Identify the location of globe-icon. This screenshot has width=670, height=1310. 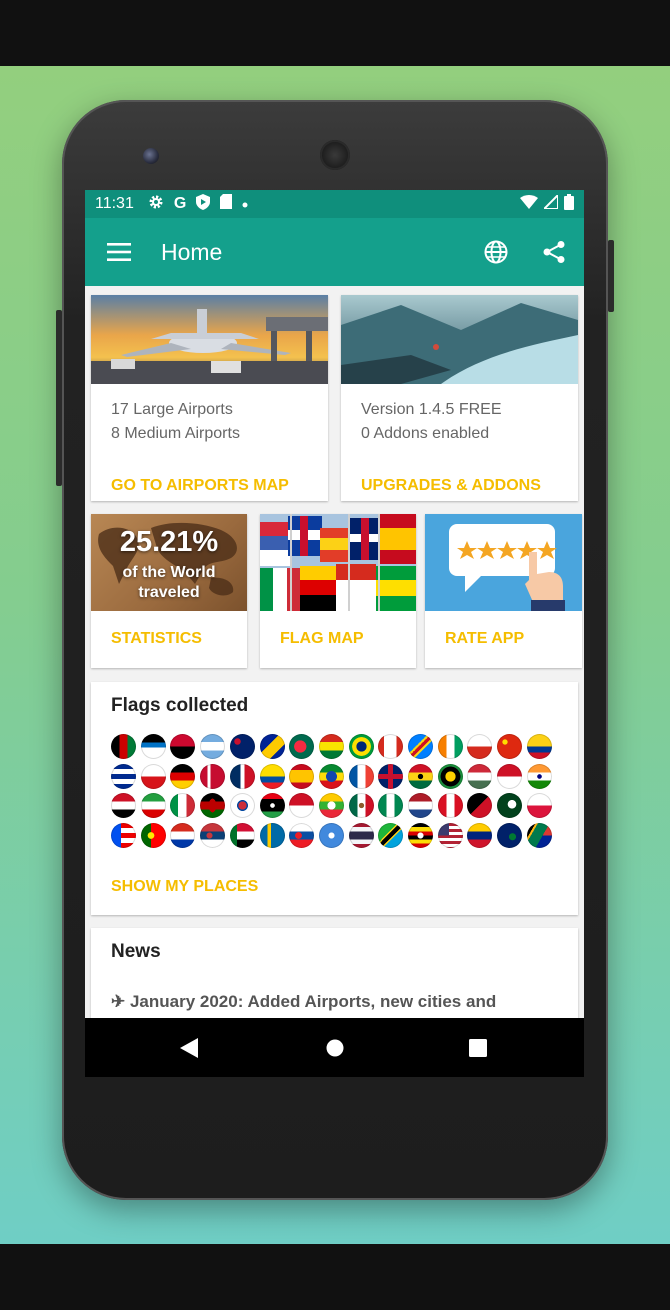
(496, 252).